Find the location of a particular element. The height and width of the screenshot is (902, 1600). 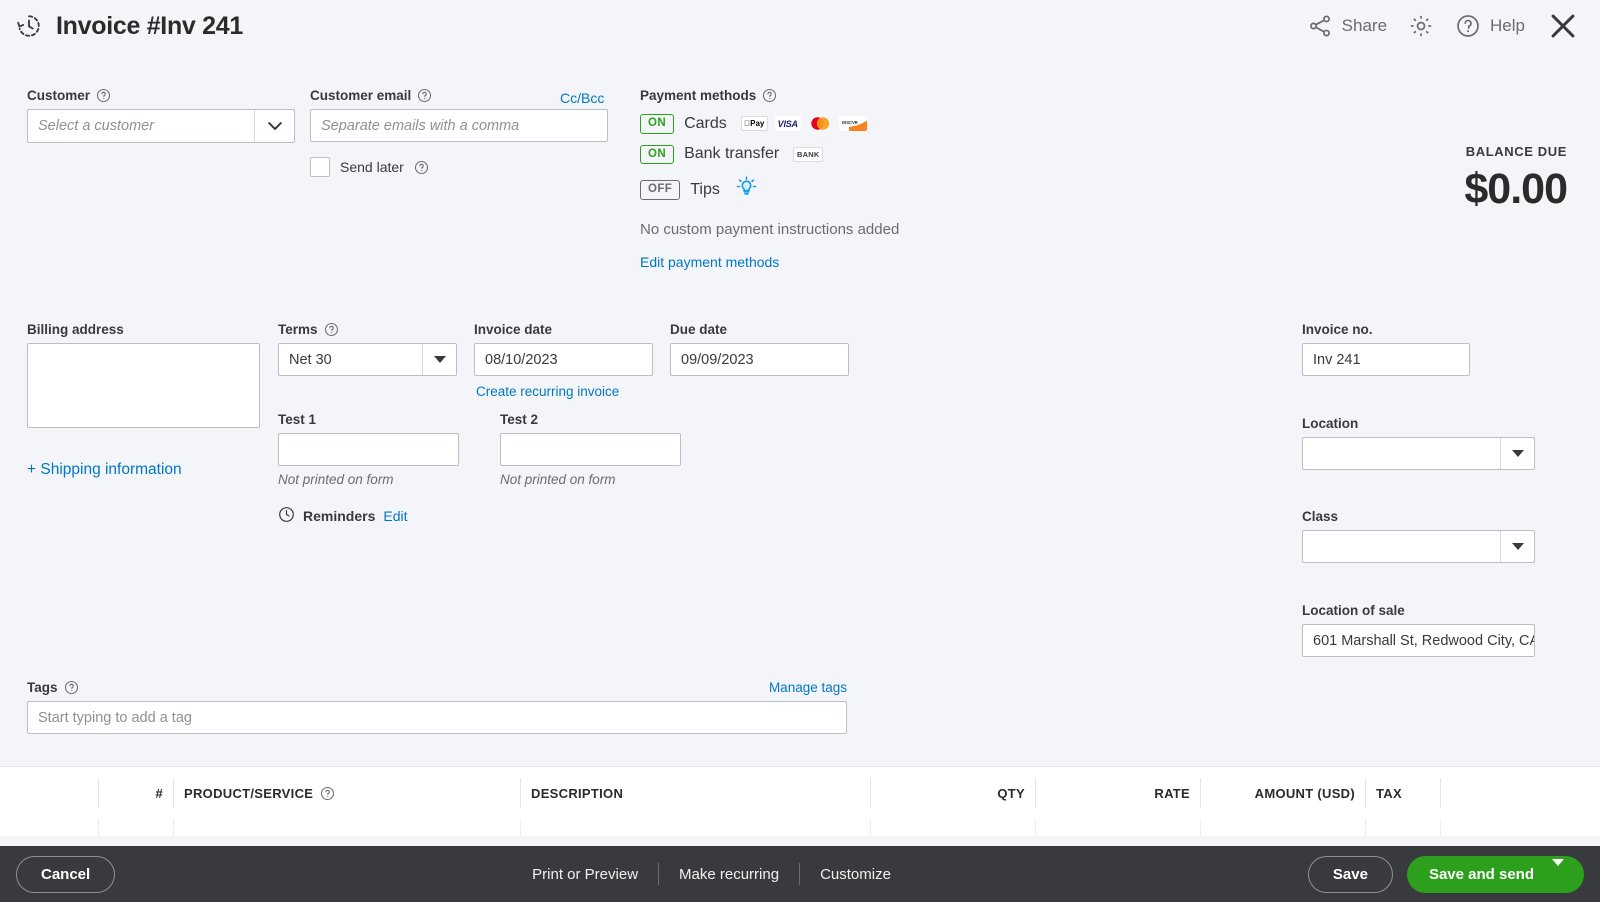

save-button: Save is located at coordinates (1350, 874).